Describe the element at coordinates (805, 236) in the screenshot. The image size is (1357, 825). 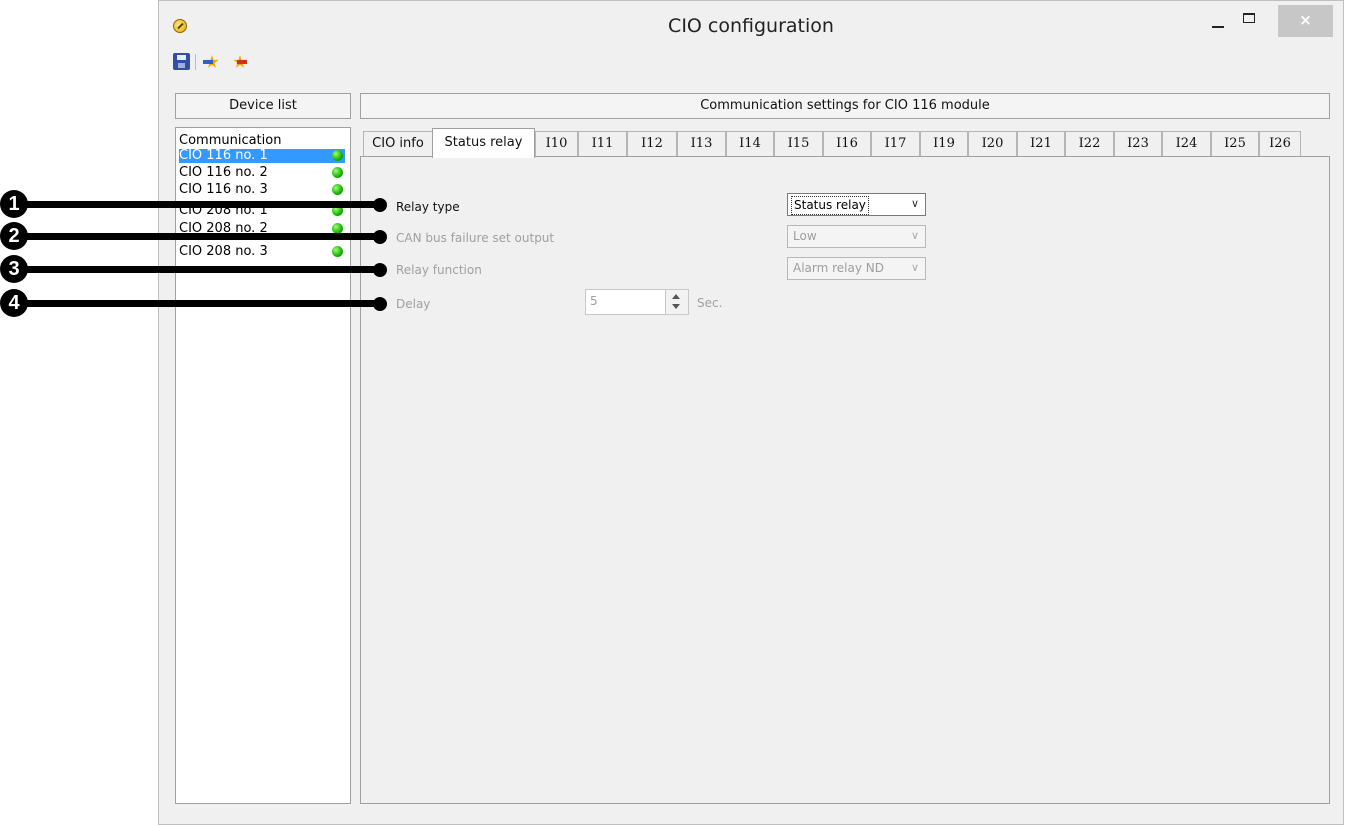
I see `can-bus-failure-value: Low` at that location.